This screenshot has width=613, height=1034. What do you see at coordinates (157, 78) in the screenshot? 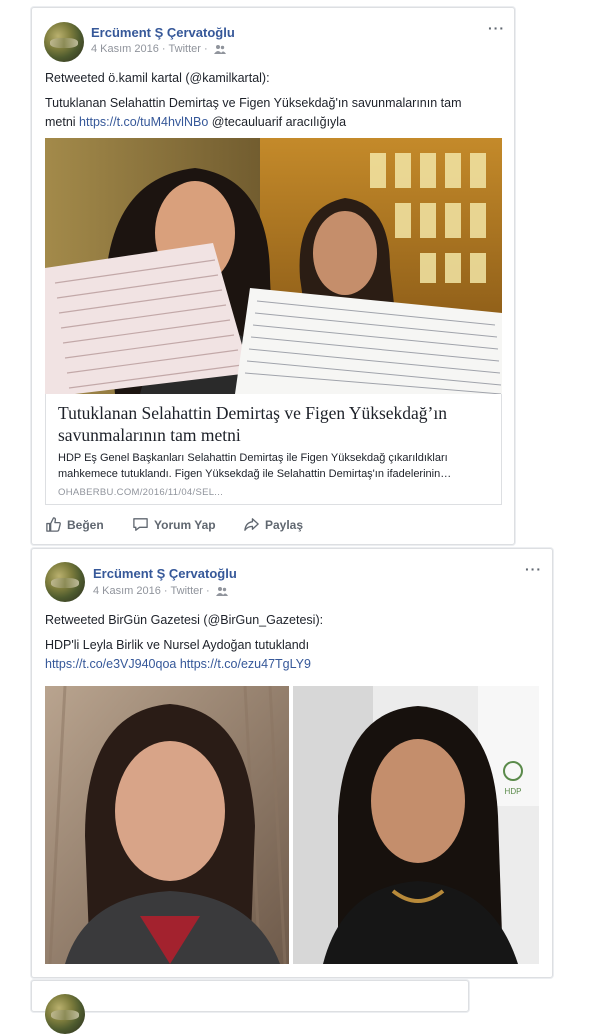
I see `retweet-line: Retweeted ö.kamil kartal (@kamilkartal):` at bounding box center [157, 78].